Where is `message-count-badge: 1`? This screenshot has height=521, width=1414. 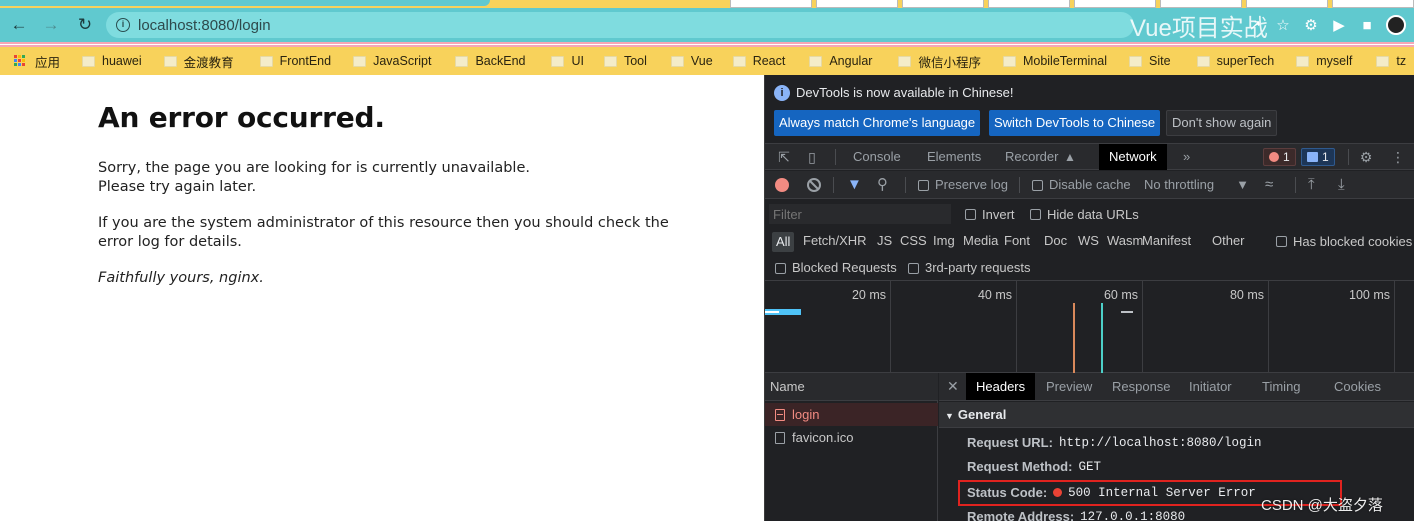 message-count-badge: 1 is located at coordinates (1318, 157).